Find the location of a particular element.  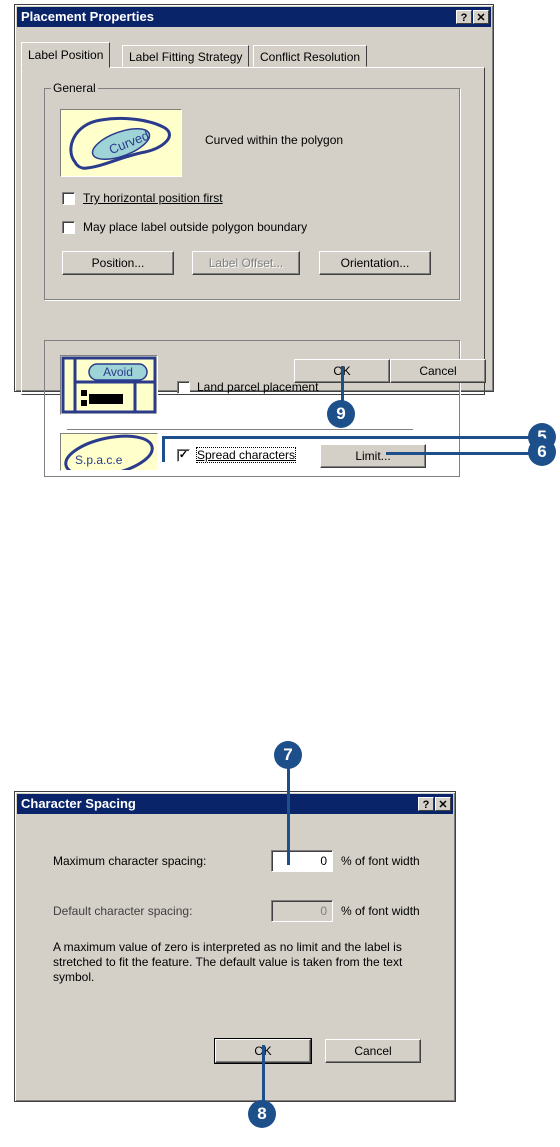

general-legend: General is located at coordinates (74, 88).